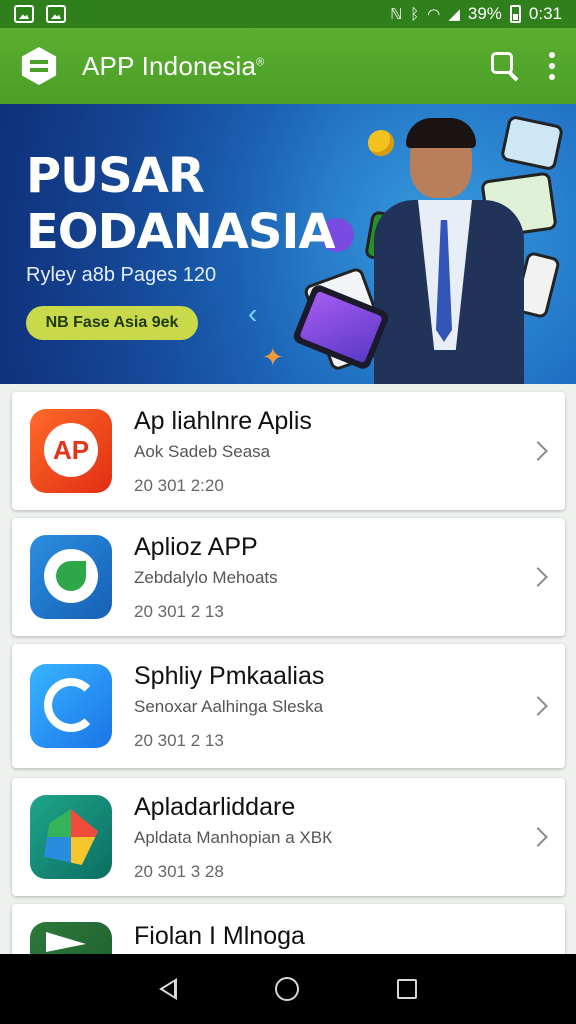 This screenshot has width=576, height=1024. Describe the element at coordinates (202, 451) in the screenshot. I see `app-subtitle: Aok Sadeb Seasa` at that location.